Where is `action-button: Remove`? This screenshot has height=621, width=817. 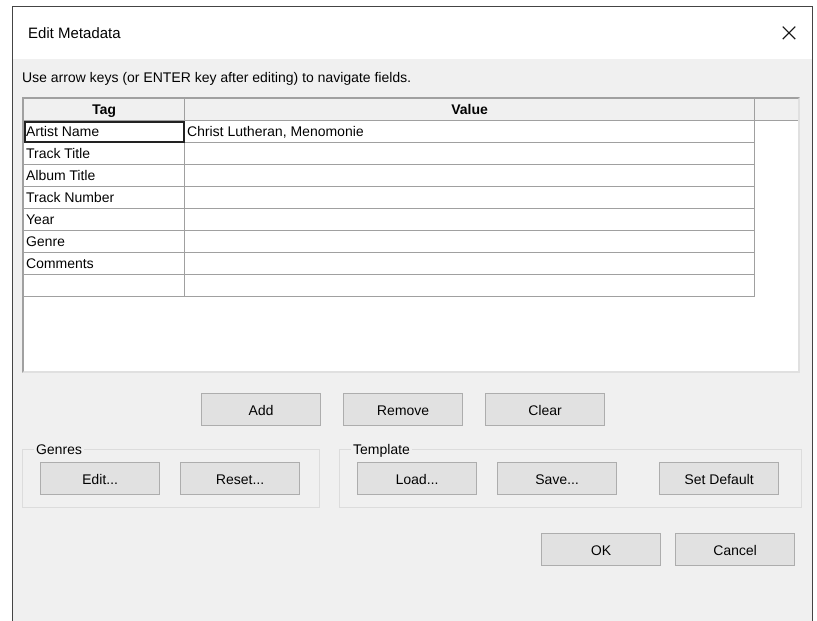 action-button: Remove is located at coordinates (403, 409).